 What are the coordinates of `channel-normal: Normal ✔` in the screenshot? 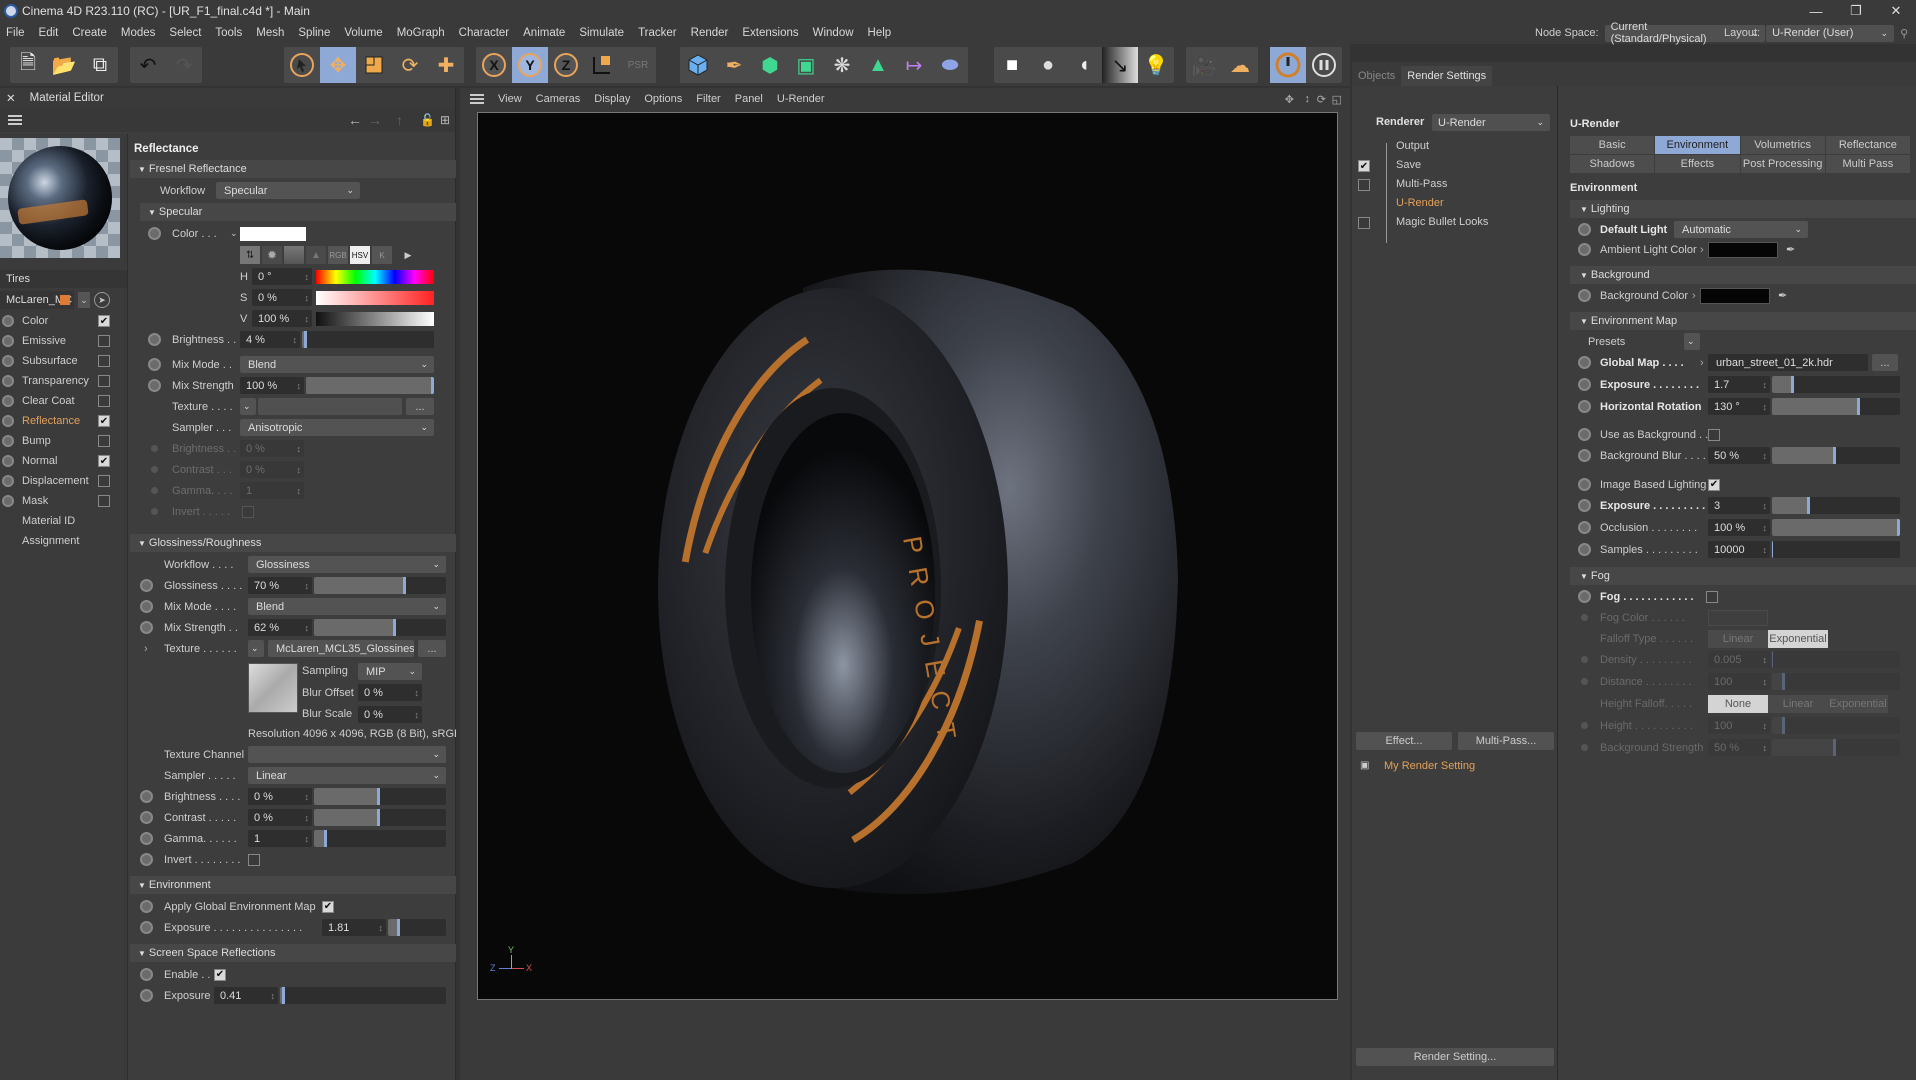 It's located at (63, 461).